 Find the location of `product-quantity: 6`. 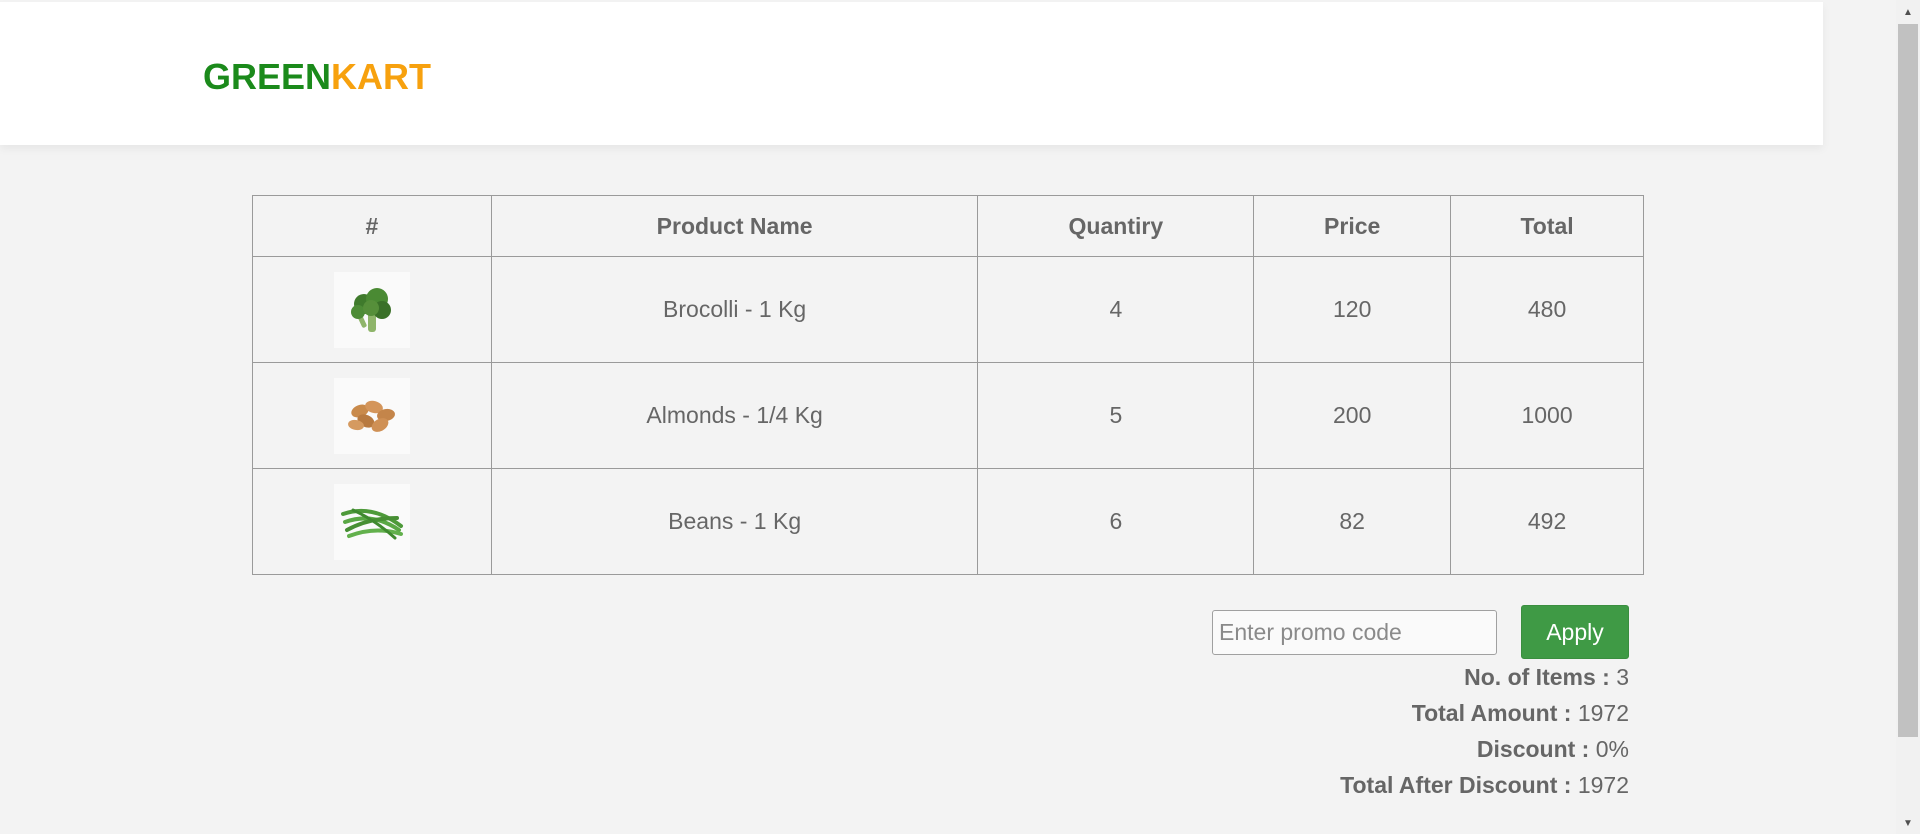

product-quantity: 6 is located at coordinates (1116, 521).